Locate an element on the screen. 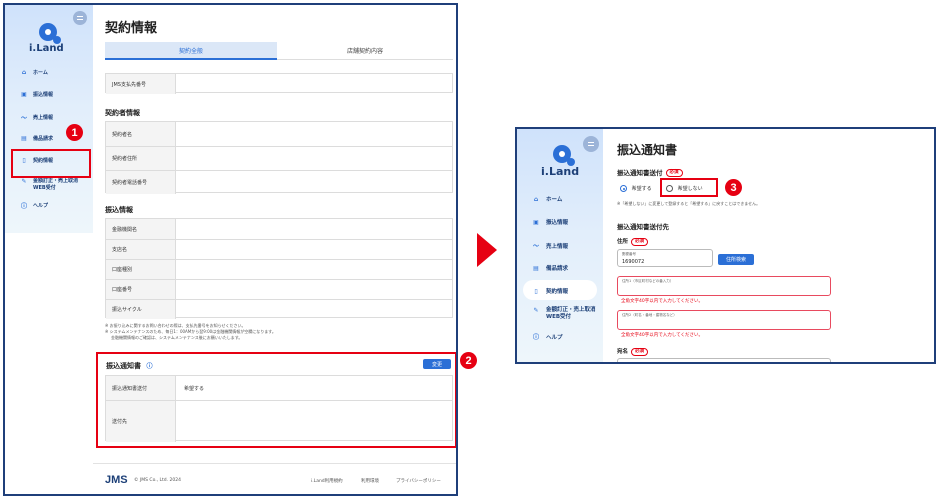  step-badge-1: 1 is located at coordinates (74, 132).